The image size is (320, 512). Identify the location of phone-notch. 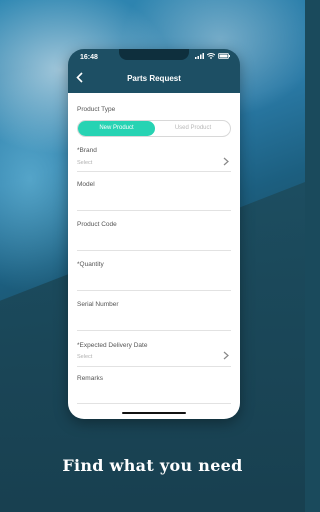
(154, 54).